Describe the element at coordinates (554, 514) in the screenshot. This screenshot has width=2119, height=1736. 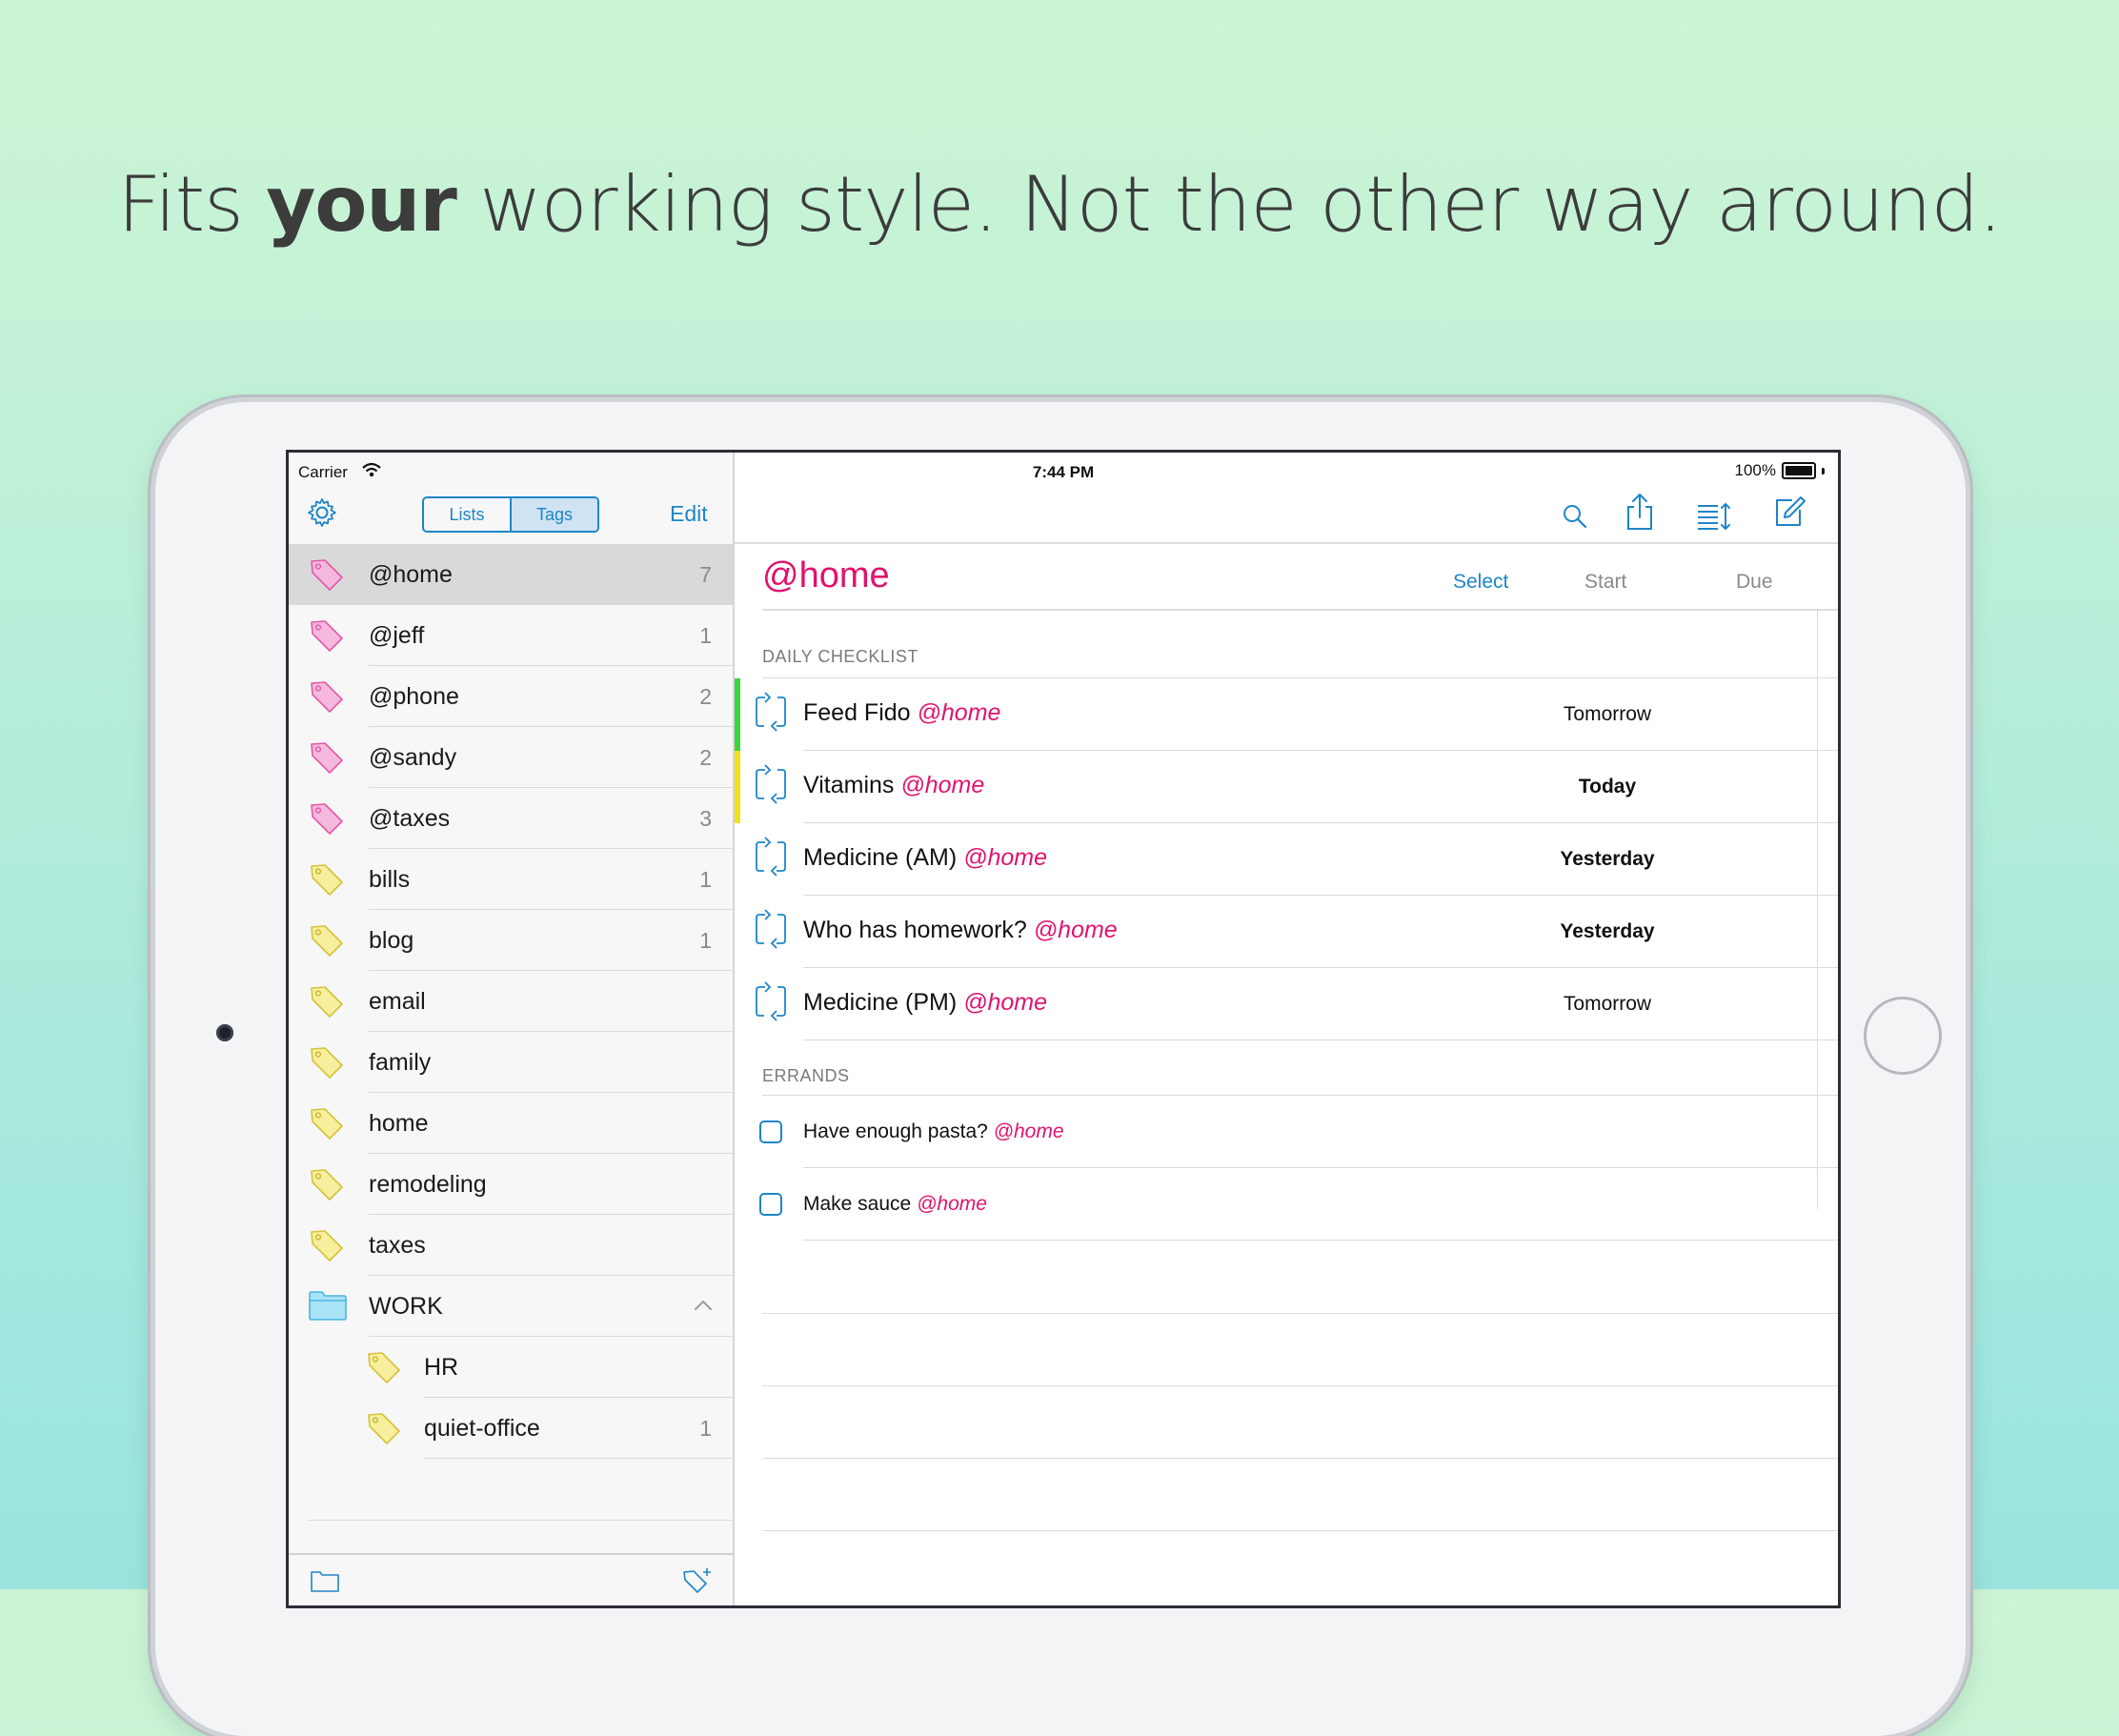
I see `segment-tags: Tags` at that location.